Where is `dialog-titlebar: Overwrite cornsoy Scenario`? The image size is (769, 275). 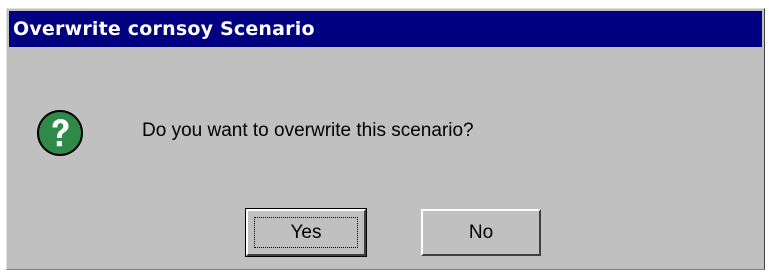
dialog-titlebar: Overwrite cornsoy Scenario is located at coordinates (385, 29).